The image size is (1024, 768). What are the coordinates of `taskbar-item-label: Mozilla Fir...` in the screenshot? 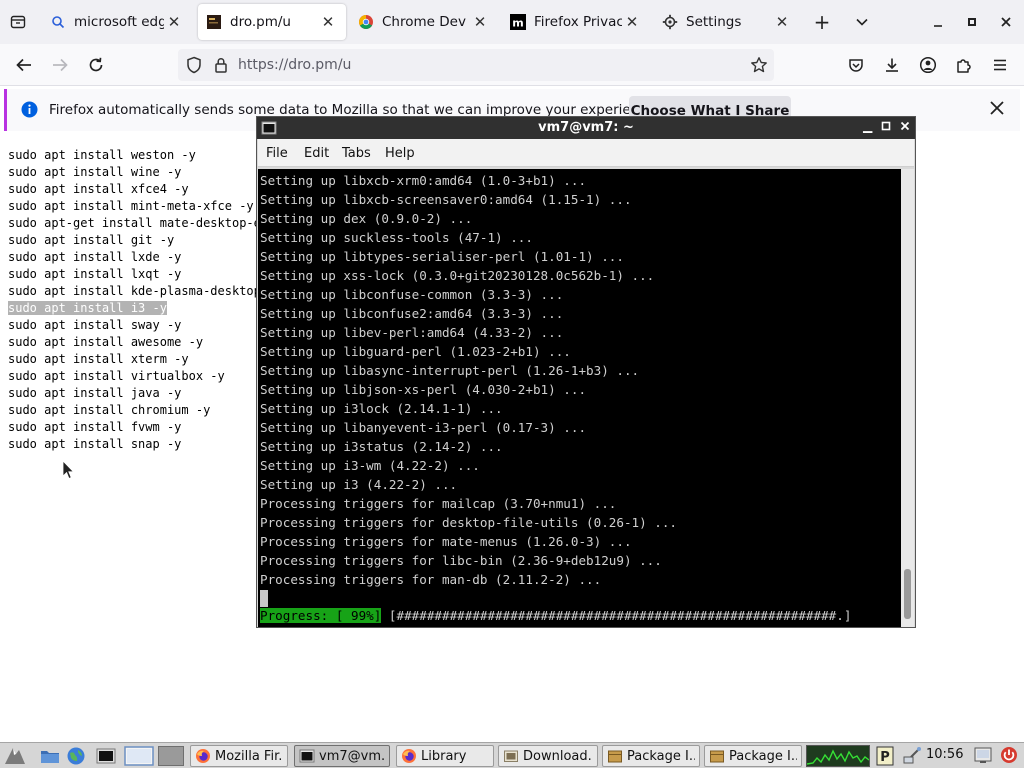 It's located at (249, 756).